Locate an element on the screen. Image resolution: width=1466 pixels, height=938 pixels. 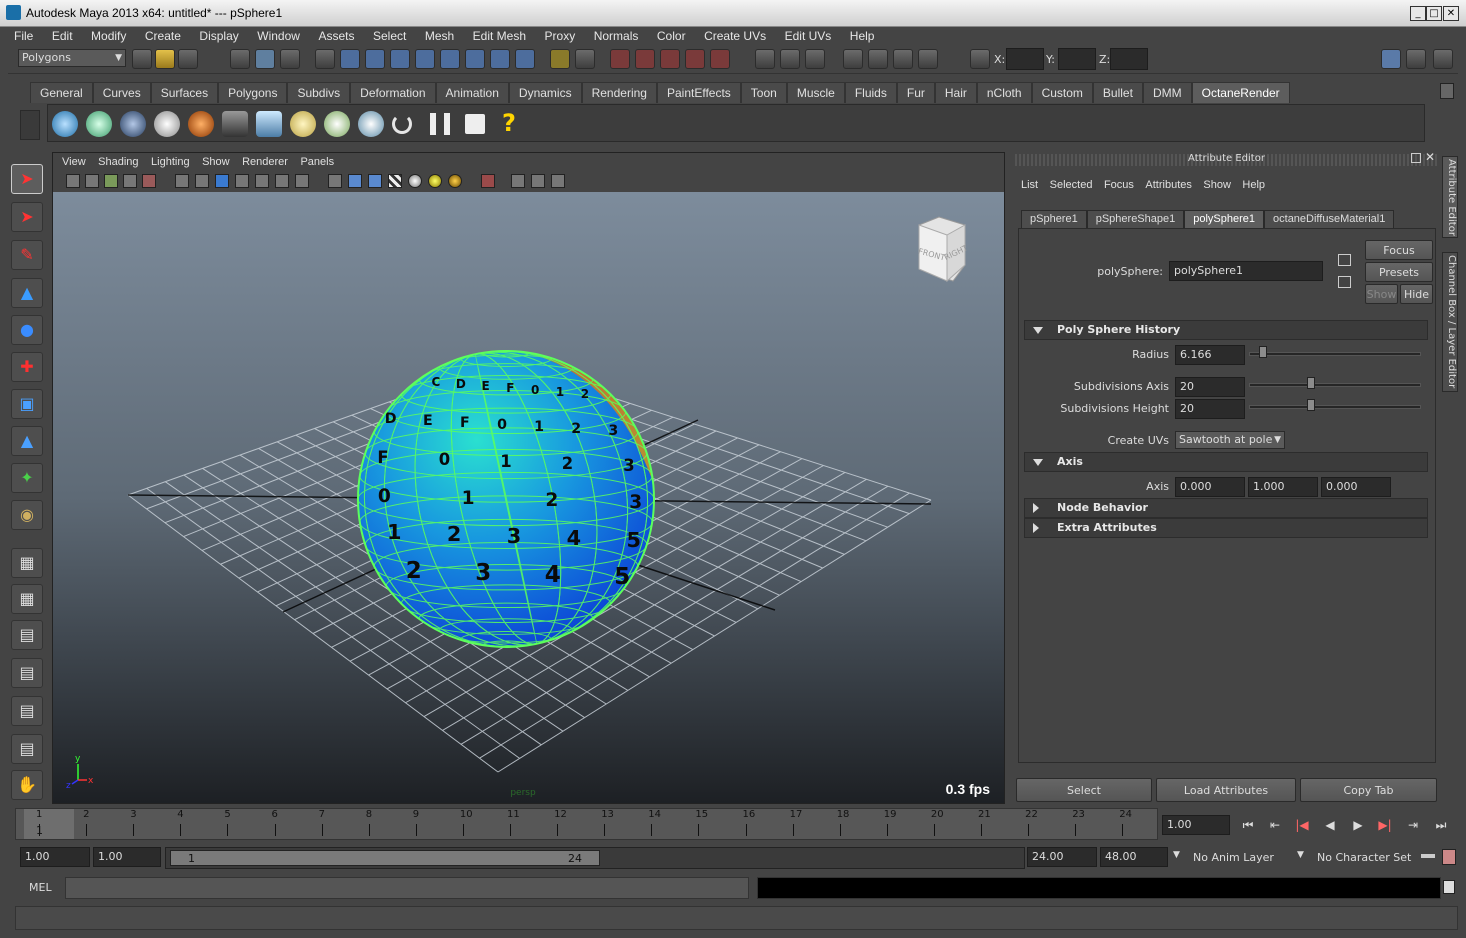
universal-manipulator-icon: ▣ is located at coordinates (27, 404).